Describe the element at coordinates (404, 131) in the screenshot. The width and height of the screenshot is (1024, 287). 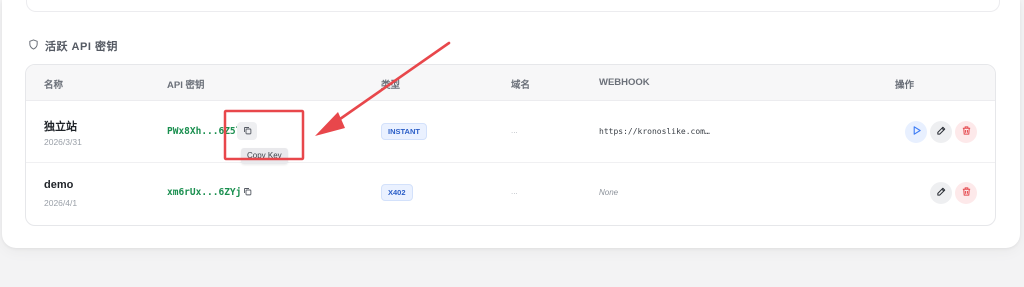
I see `type-badge: INSTANT` at that location.